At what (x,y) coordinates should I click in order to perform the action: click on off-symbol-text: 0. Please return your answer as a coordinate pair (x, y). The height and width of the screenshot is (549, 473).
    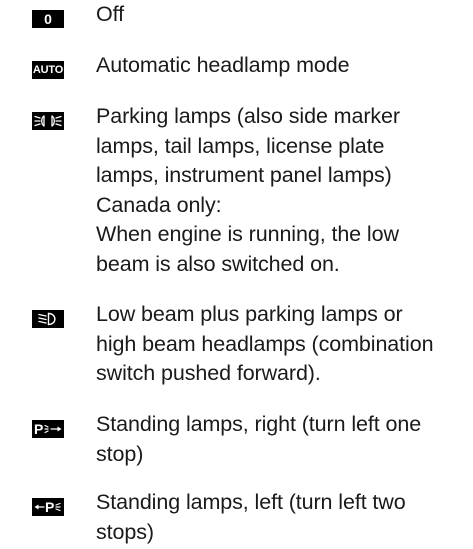
    Looking at the image, I should click on (48, 19).